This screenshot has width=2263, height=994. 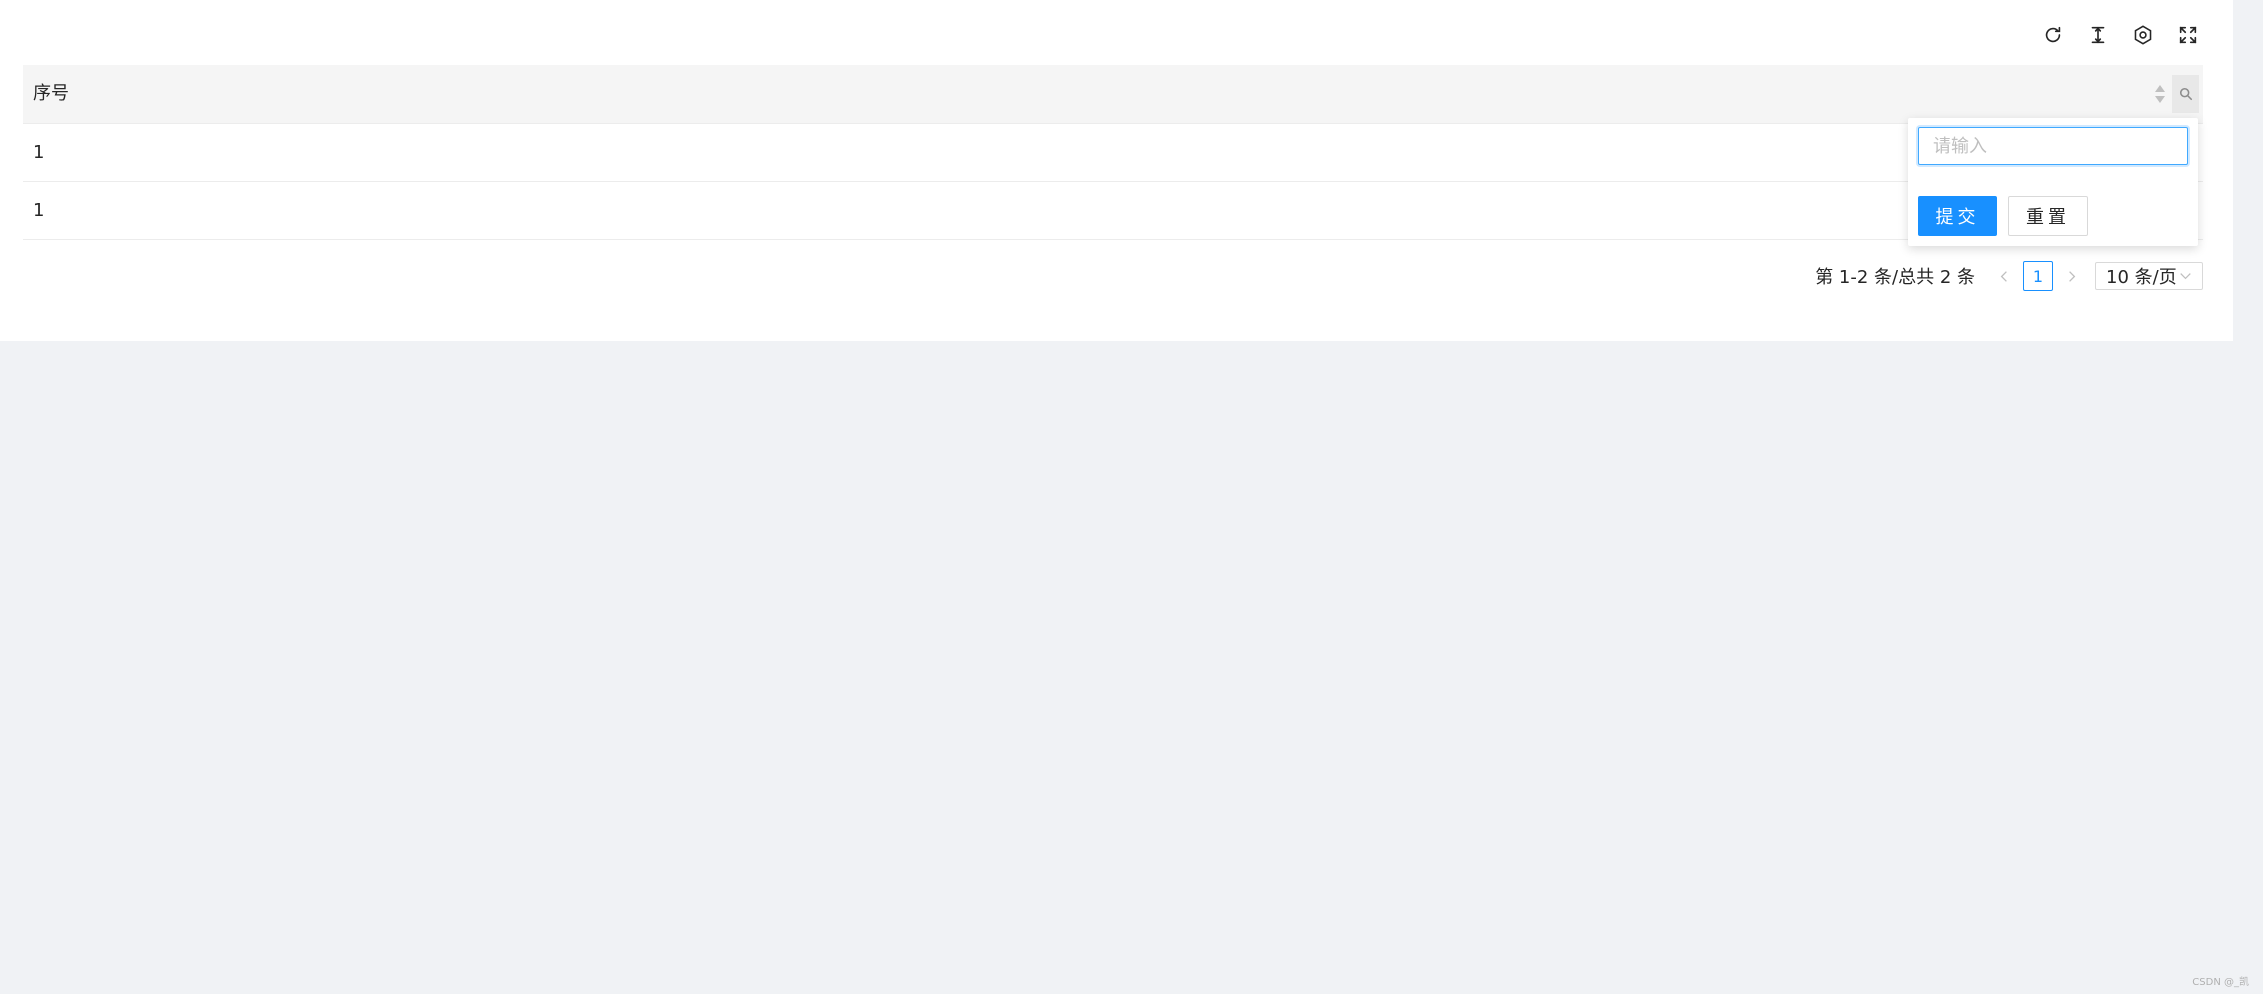 I want to click on column-height-icon, so click(x=2098, y=35).